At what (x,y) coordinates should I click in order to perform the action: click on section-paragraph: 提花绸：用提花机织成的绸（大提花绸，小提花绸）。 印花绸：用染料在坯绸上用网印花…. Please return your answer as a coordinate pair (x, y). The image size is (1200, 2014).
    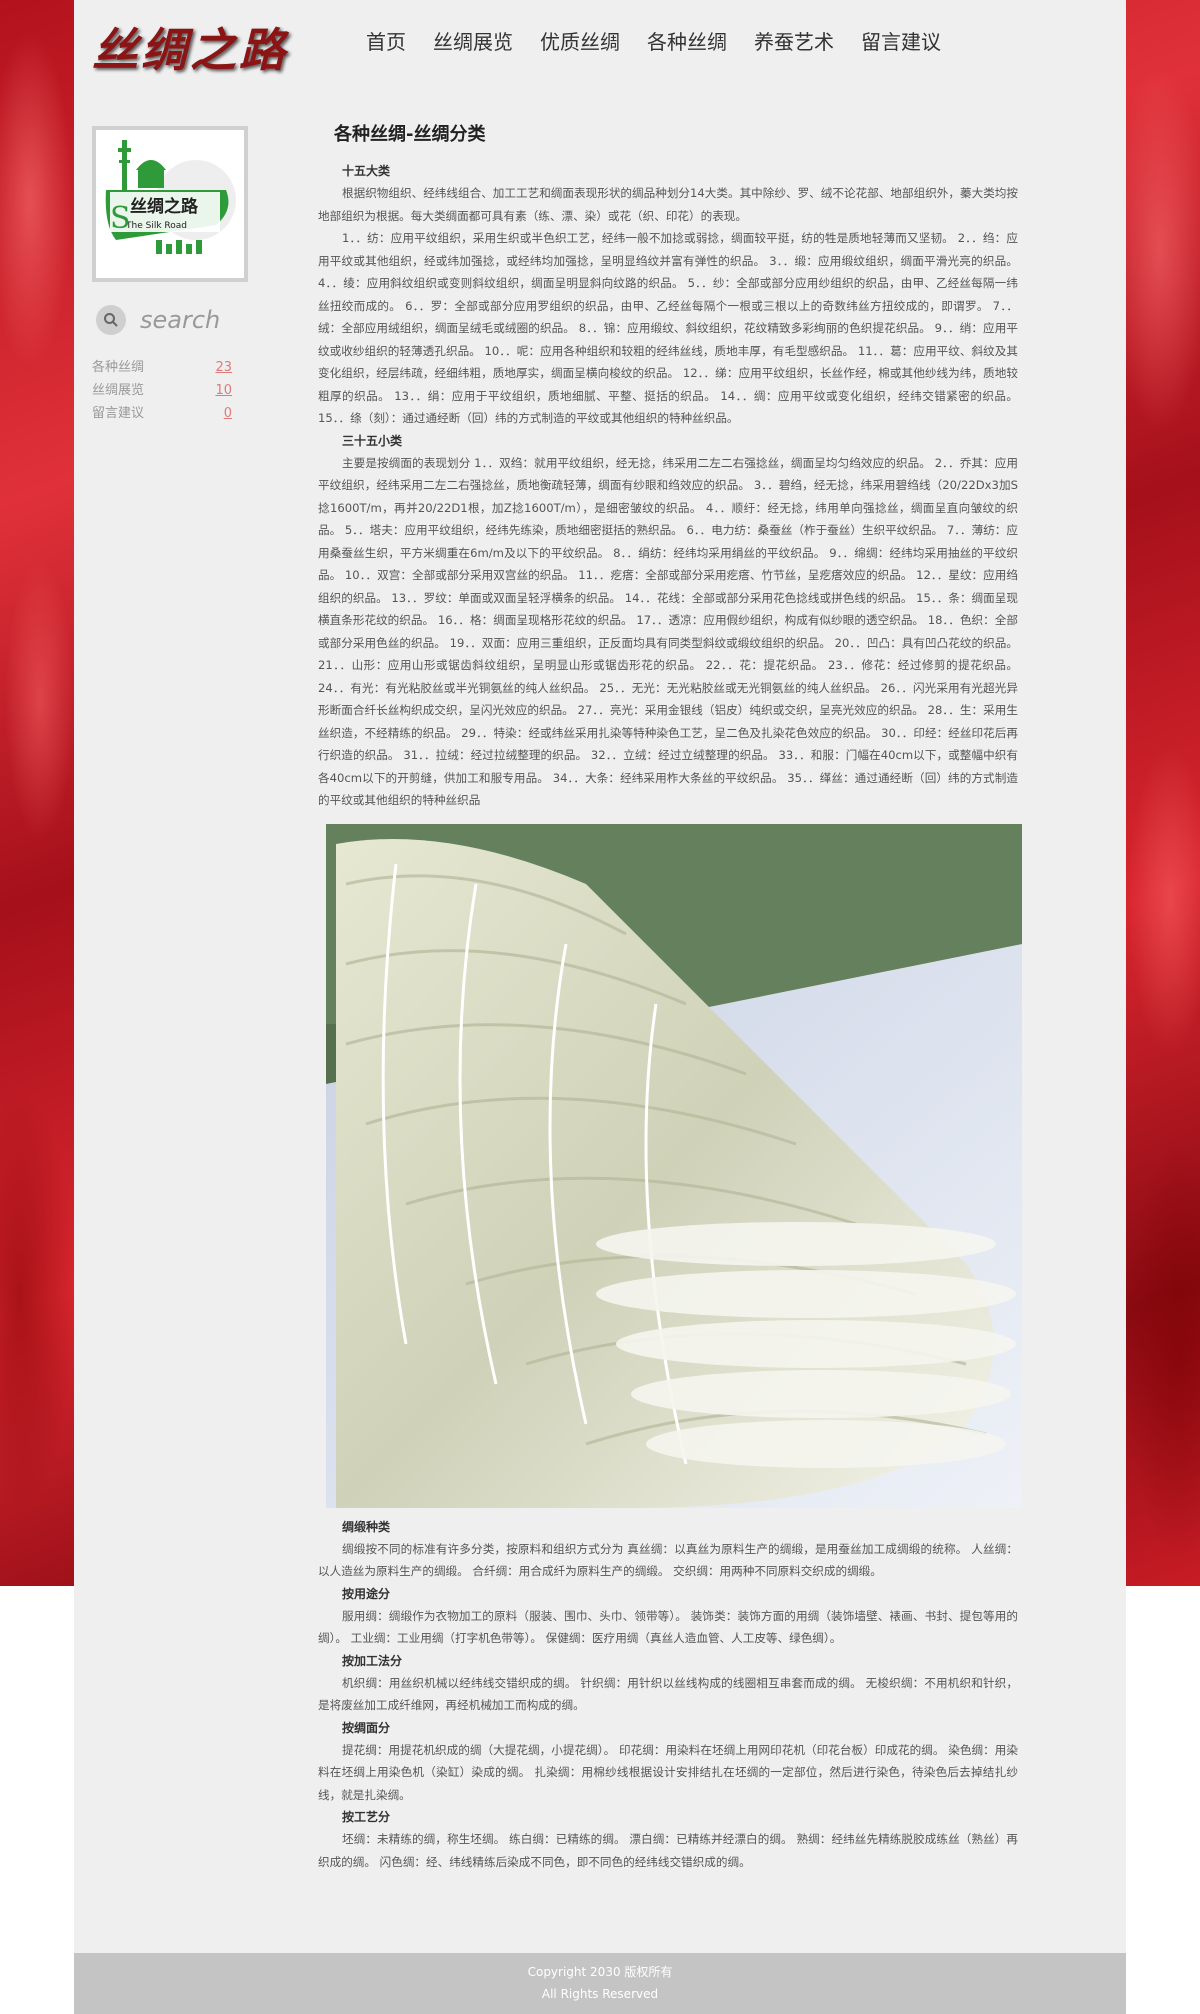
    Looking at the image, I should click on (668, 1772).